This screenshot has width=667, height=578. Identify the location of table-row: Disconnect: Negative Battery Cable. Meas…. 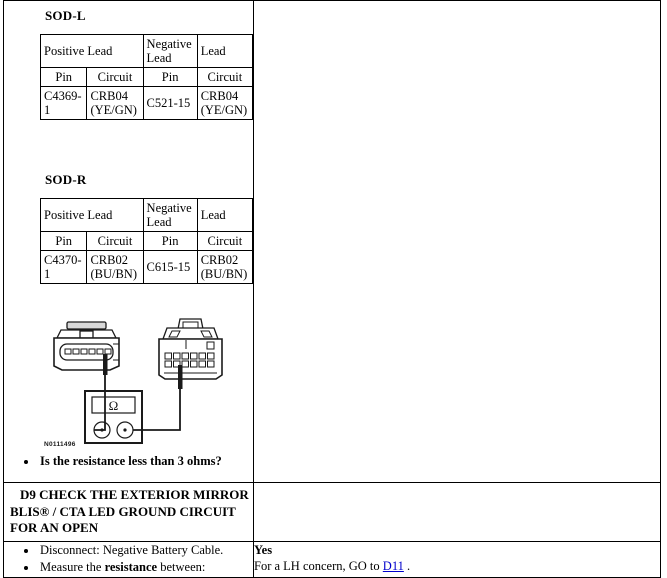
(332, 559).